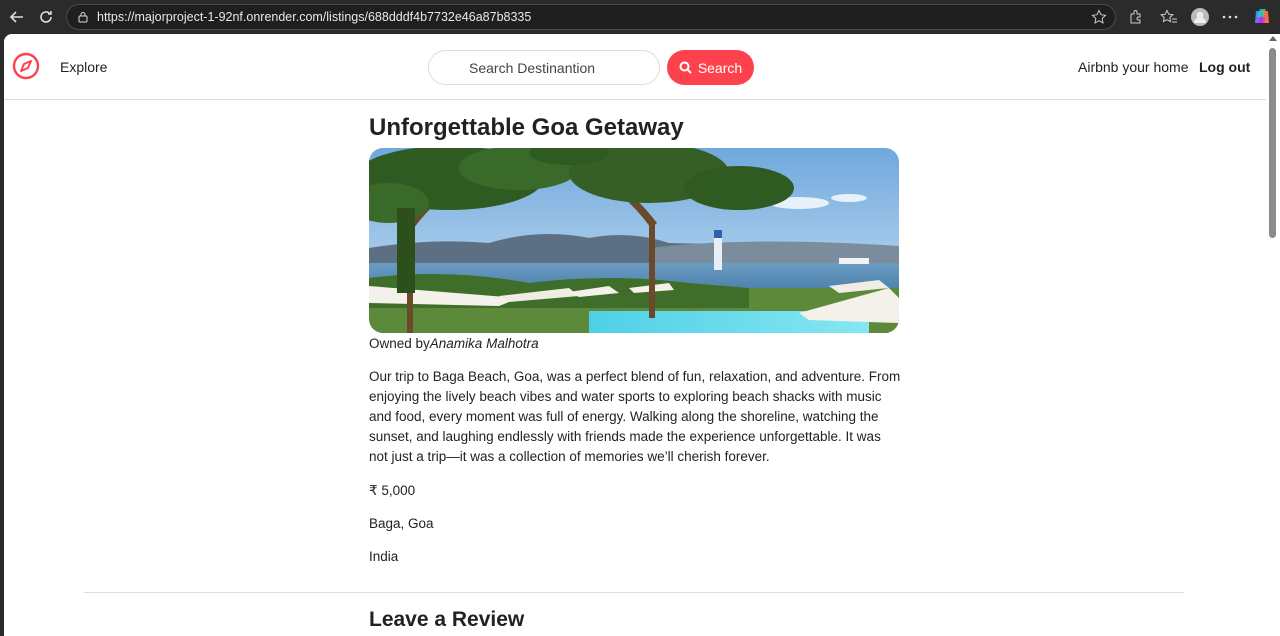  I want to click on more-menu-button, so click(1230, 17).